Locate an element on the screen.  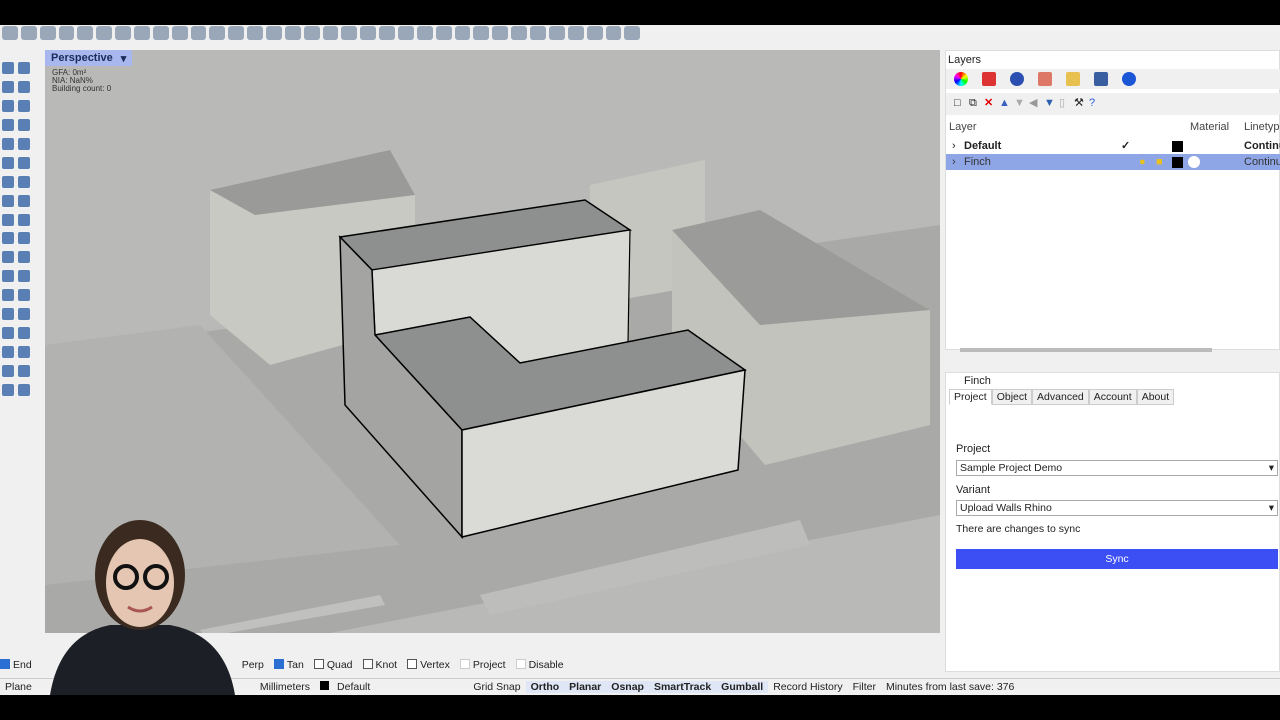
osnap-disable: Disable is located at coordinates (539, 665).